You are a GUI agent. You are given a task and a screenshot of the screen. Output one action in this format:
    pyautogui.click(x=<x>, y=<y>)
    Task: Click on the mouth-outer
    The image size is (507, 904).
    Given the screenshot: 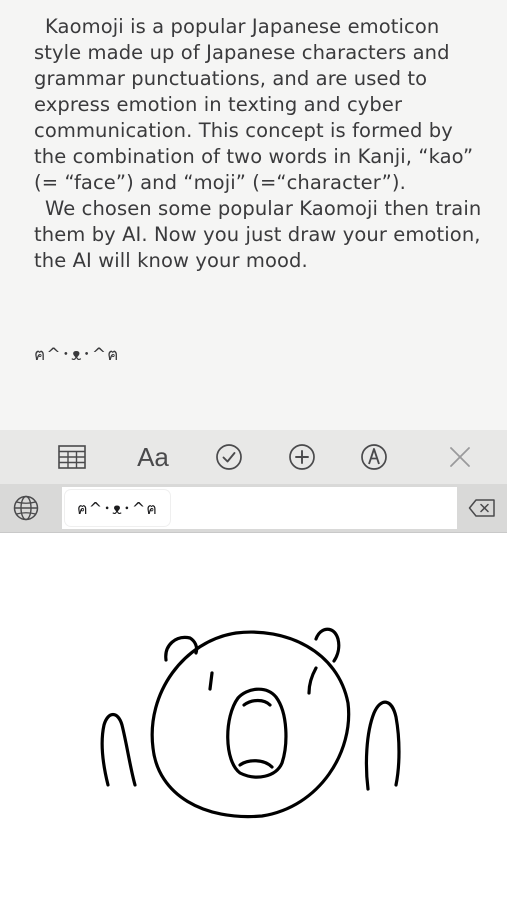 What is the action you would take?
    pyautogui.click(x=257, y=733)
    